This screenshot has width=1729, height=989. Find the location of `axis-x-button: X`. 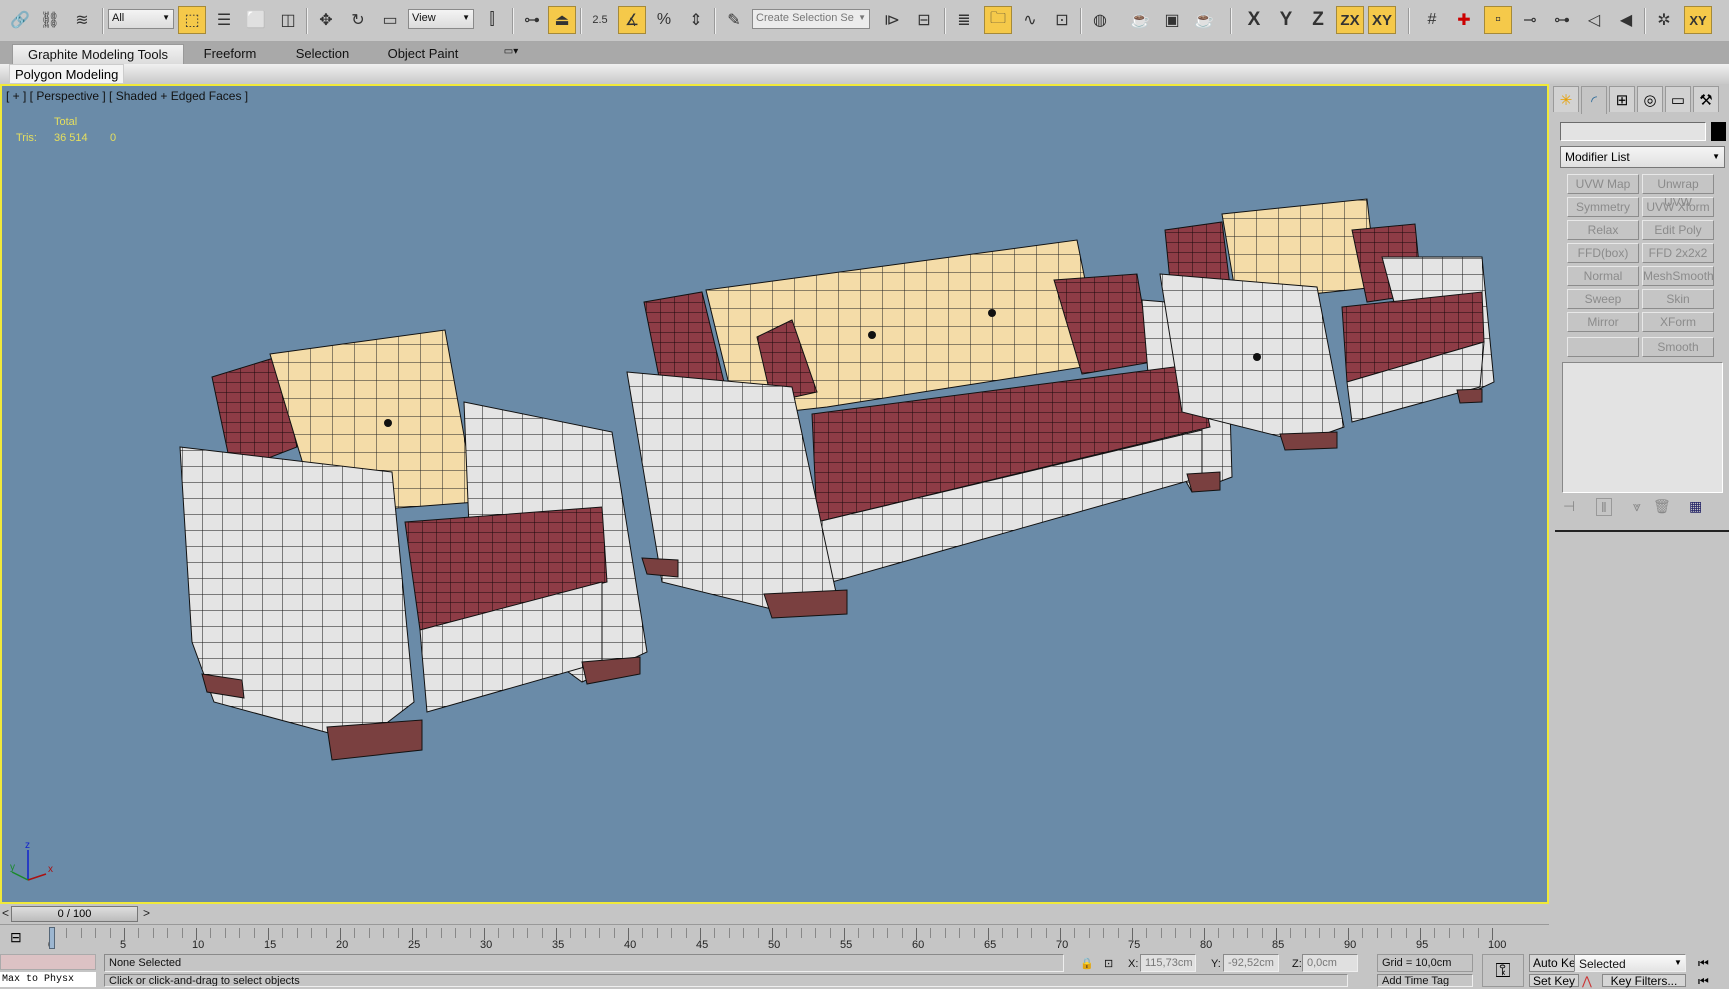

axis-x-button: X is located at coordinates (1254, 20).